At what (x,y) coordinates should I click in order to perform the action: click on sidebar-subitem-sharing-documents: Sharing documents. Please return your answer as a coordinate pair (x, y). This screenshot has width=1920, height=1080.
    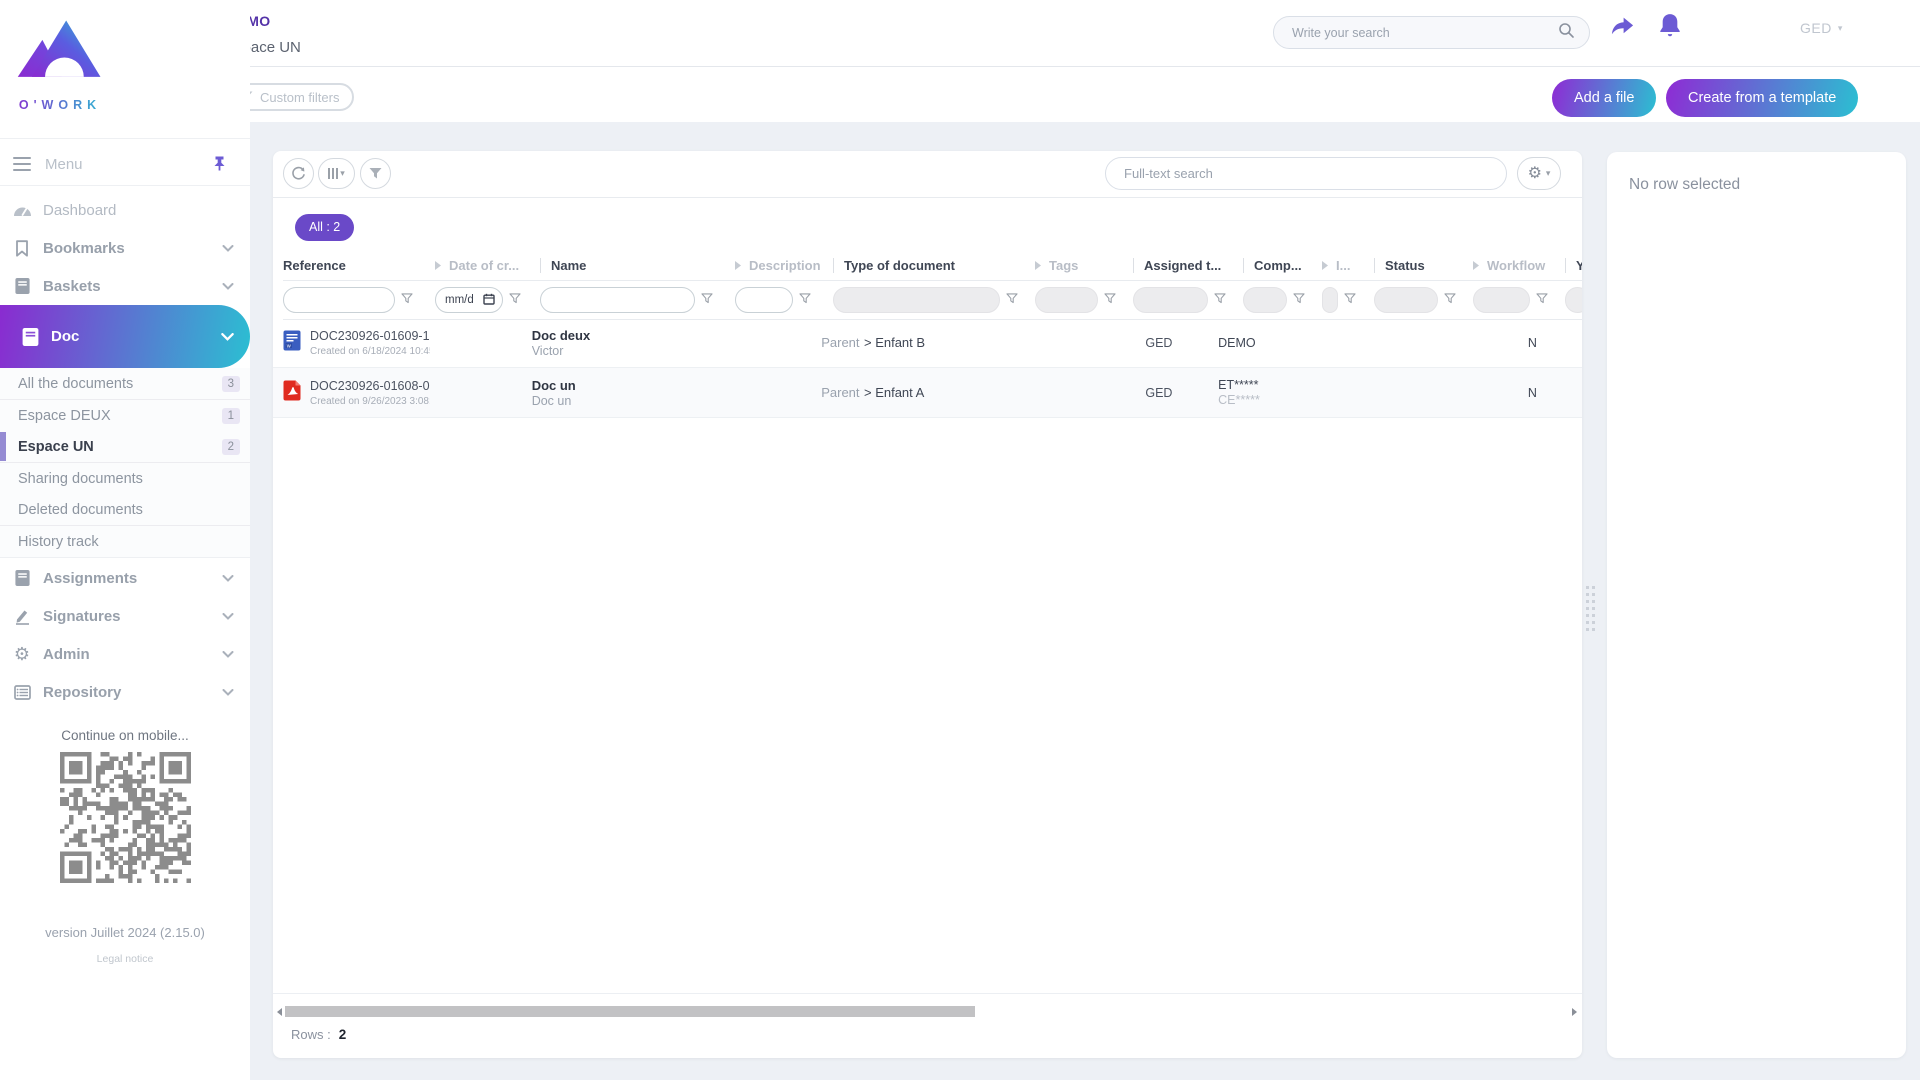
    Looking at the image, I should click on (125, 478).